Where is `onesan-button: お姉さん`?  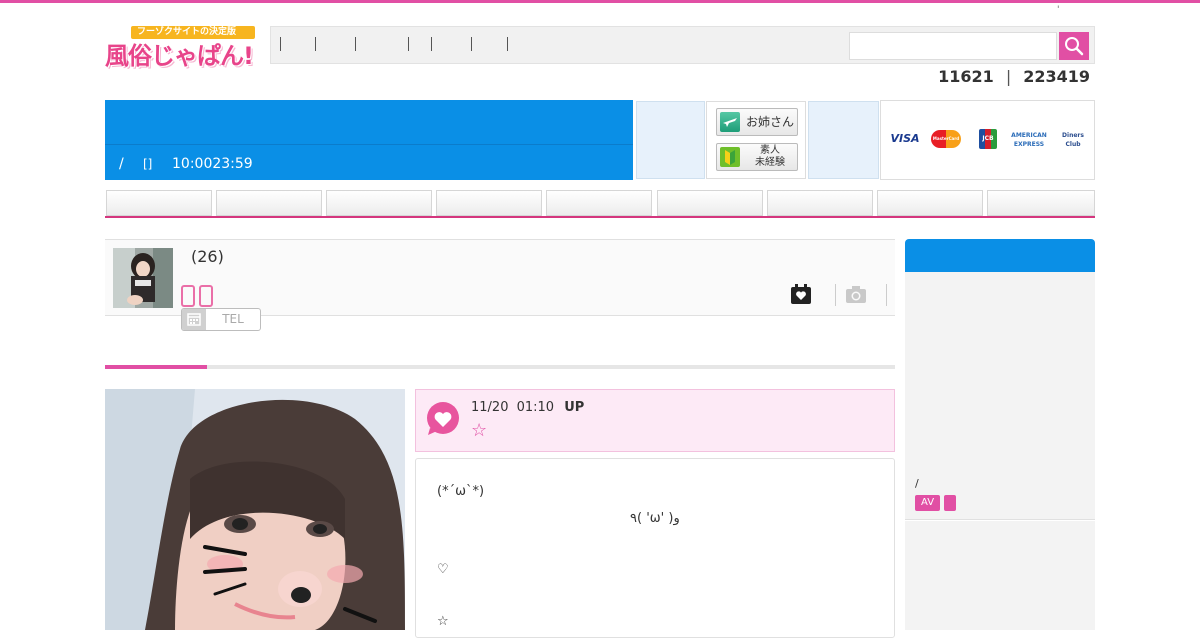
onesan-button: お姉さん is located at coordinates (757, 122).